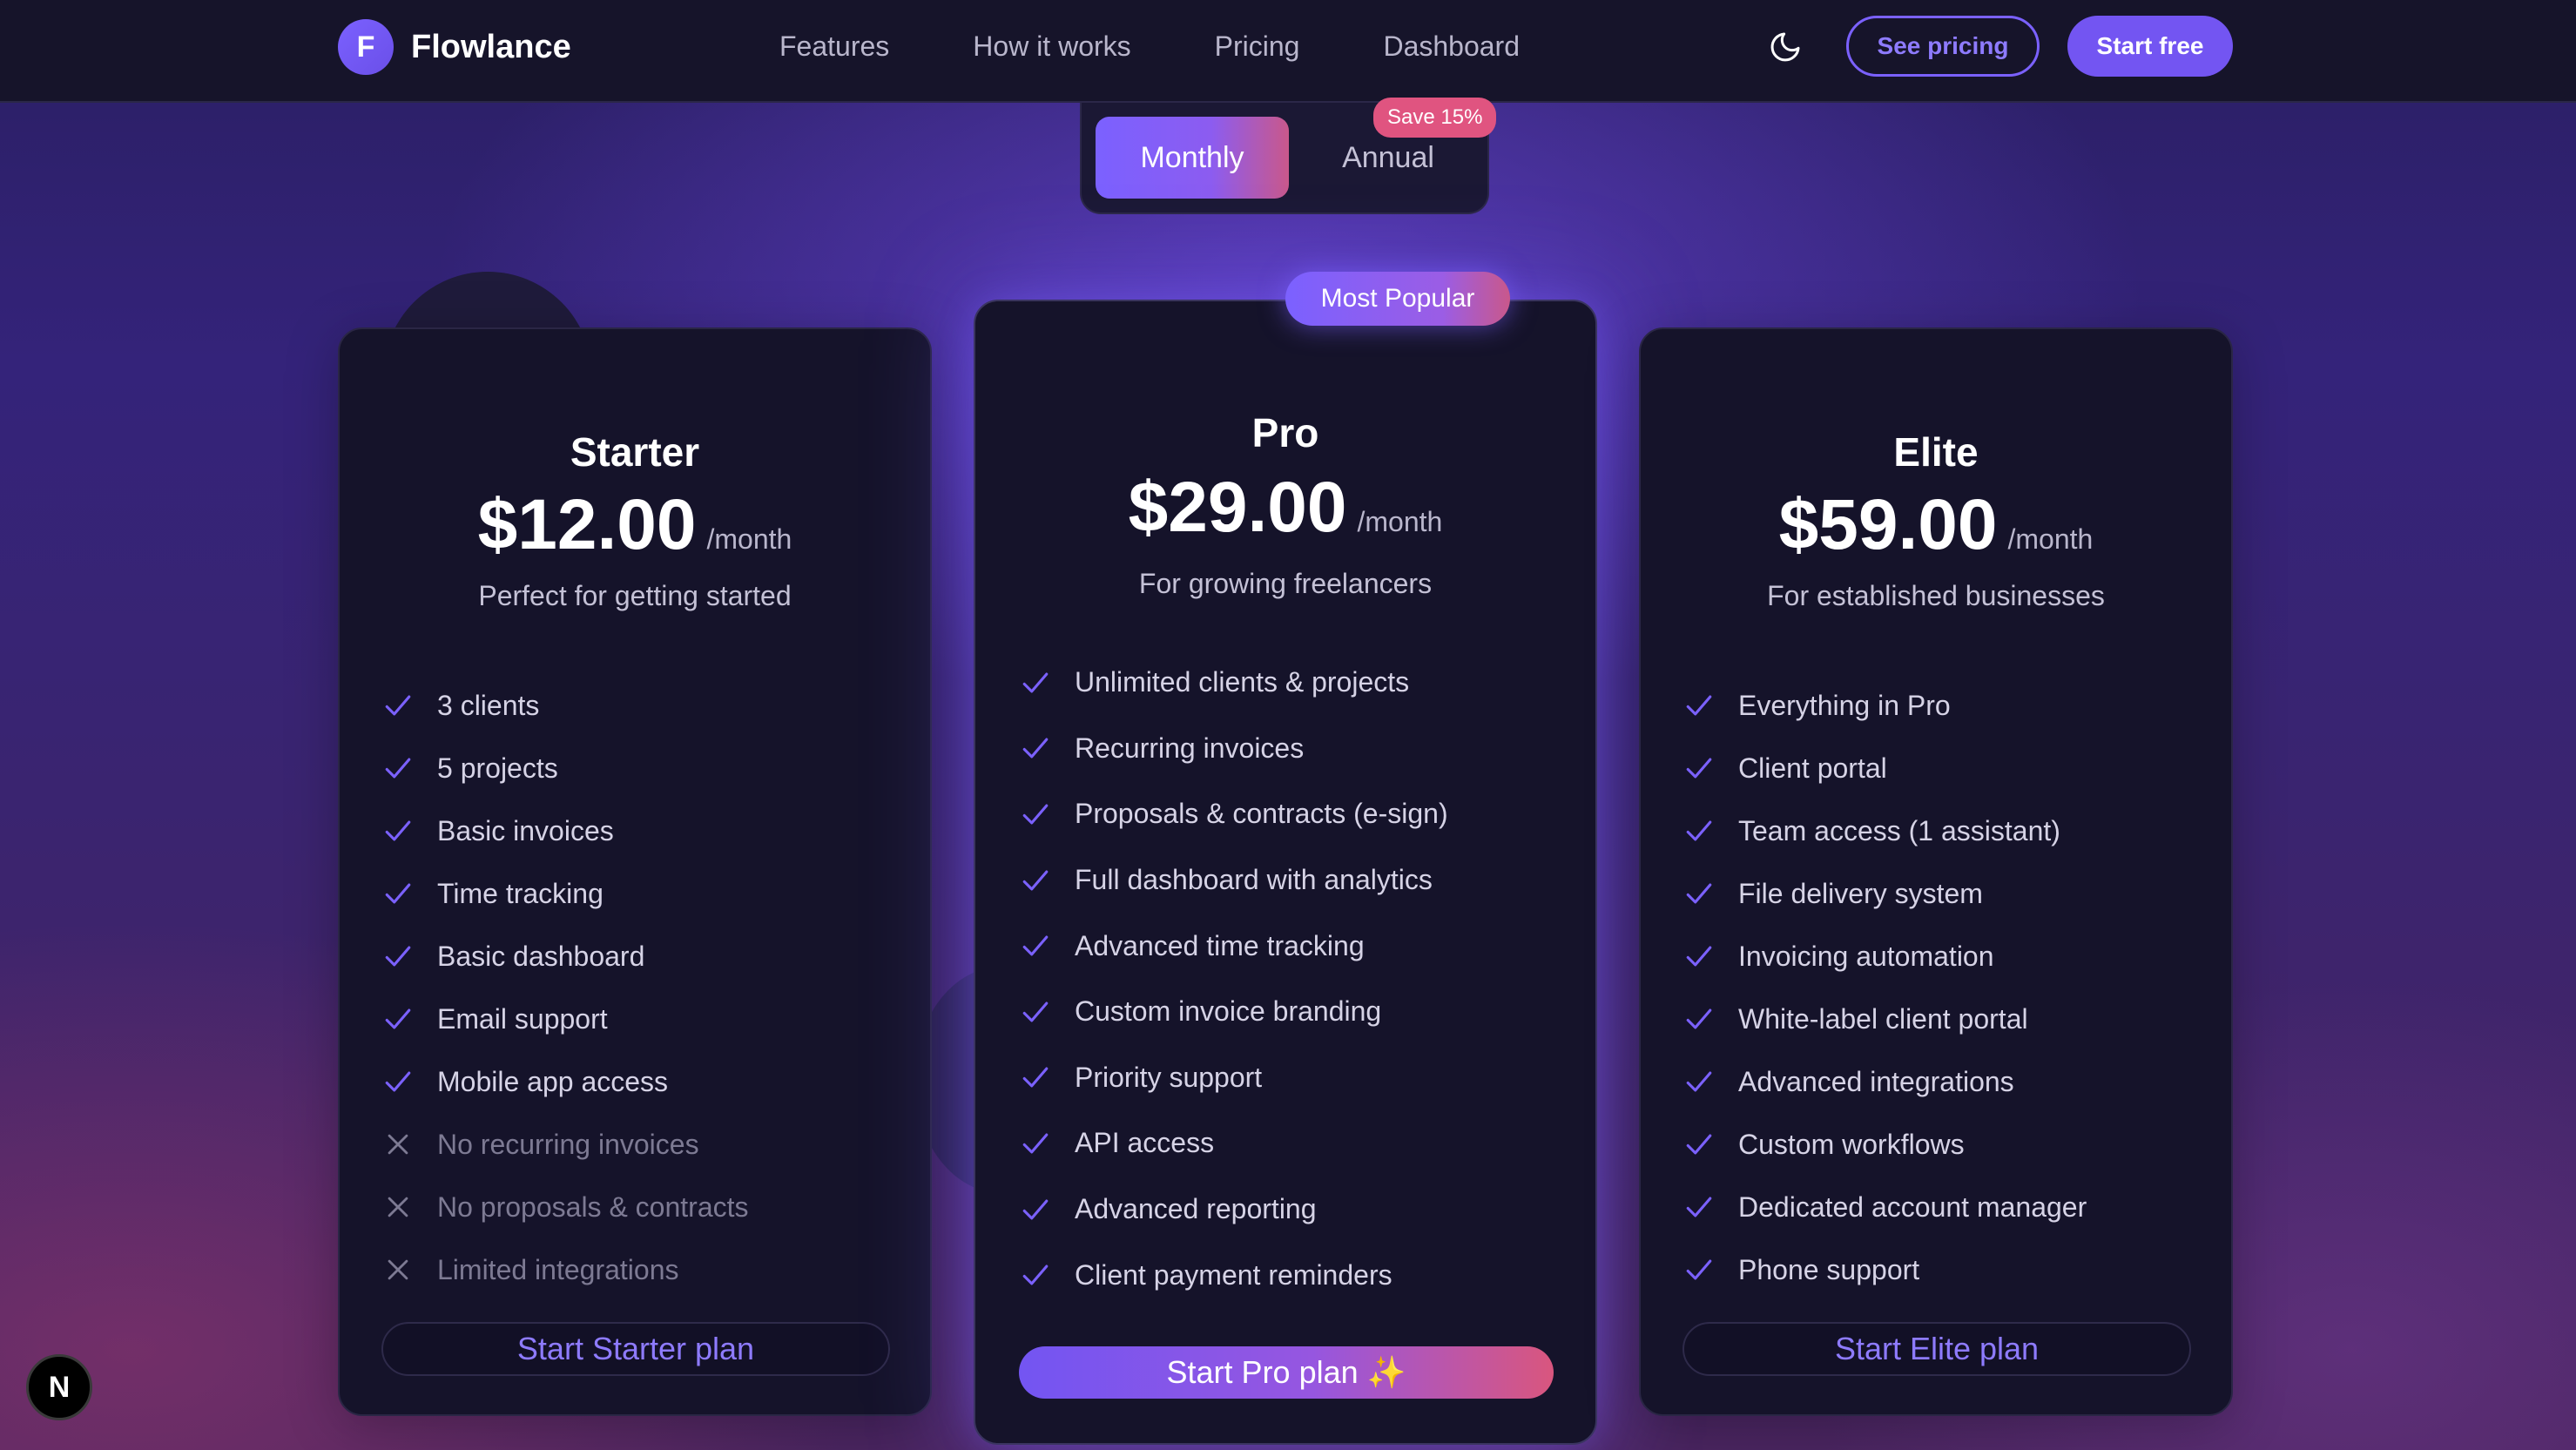 The width and height of the screenshot is (2576, 1450). Describe the element at coordinates (525, 830) in the screenshot. I see `feature-label: Basic invoices` at that location.